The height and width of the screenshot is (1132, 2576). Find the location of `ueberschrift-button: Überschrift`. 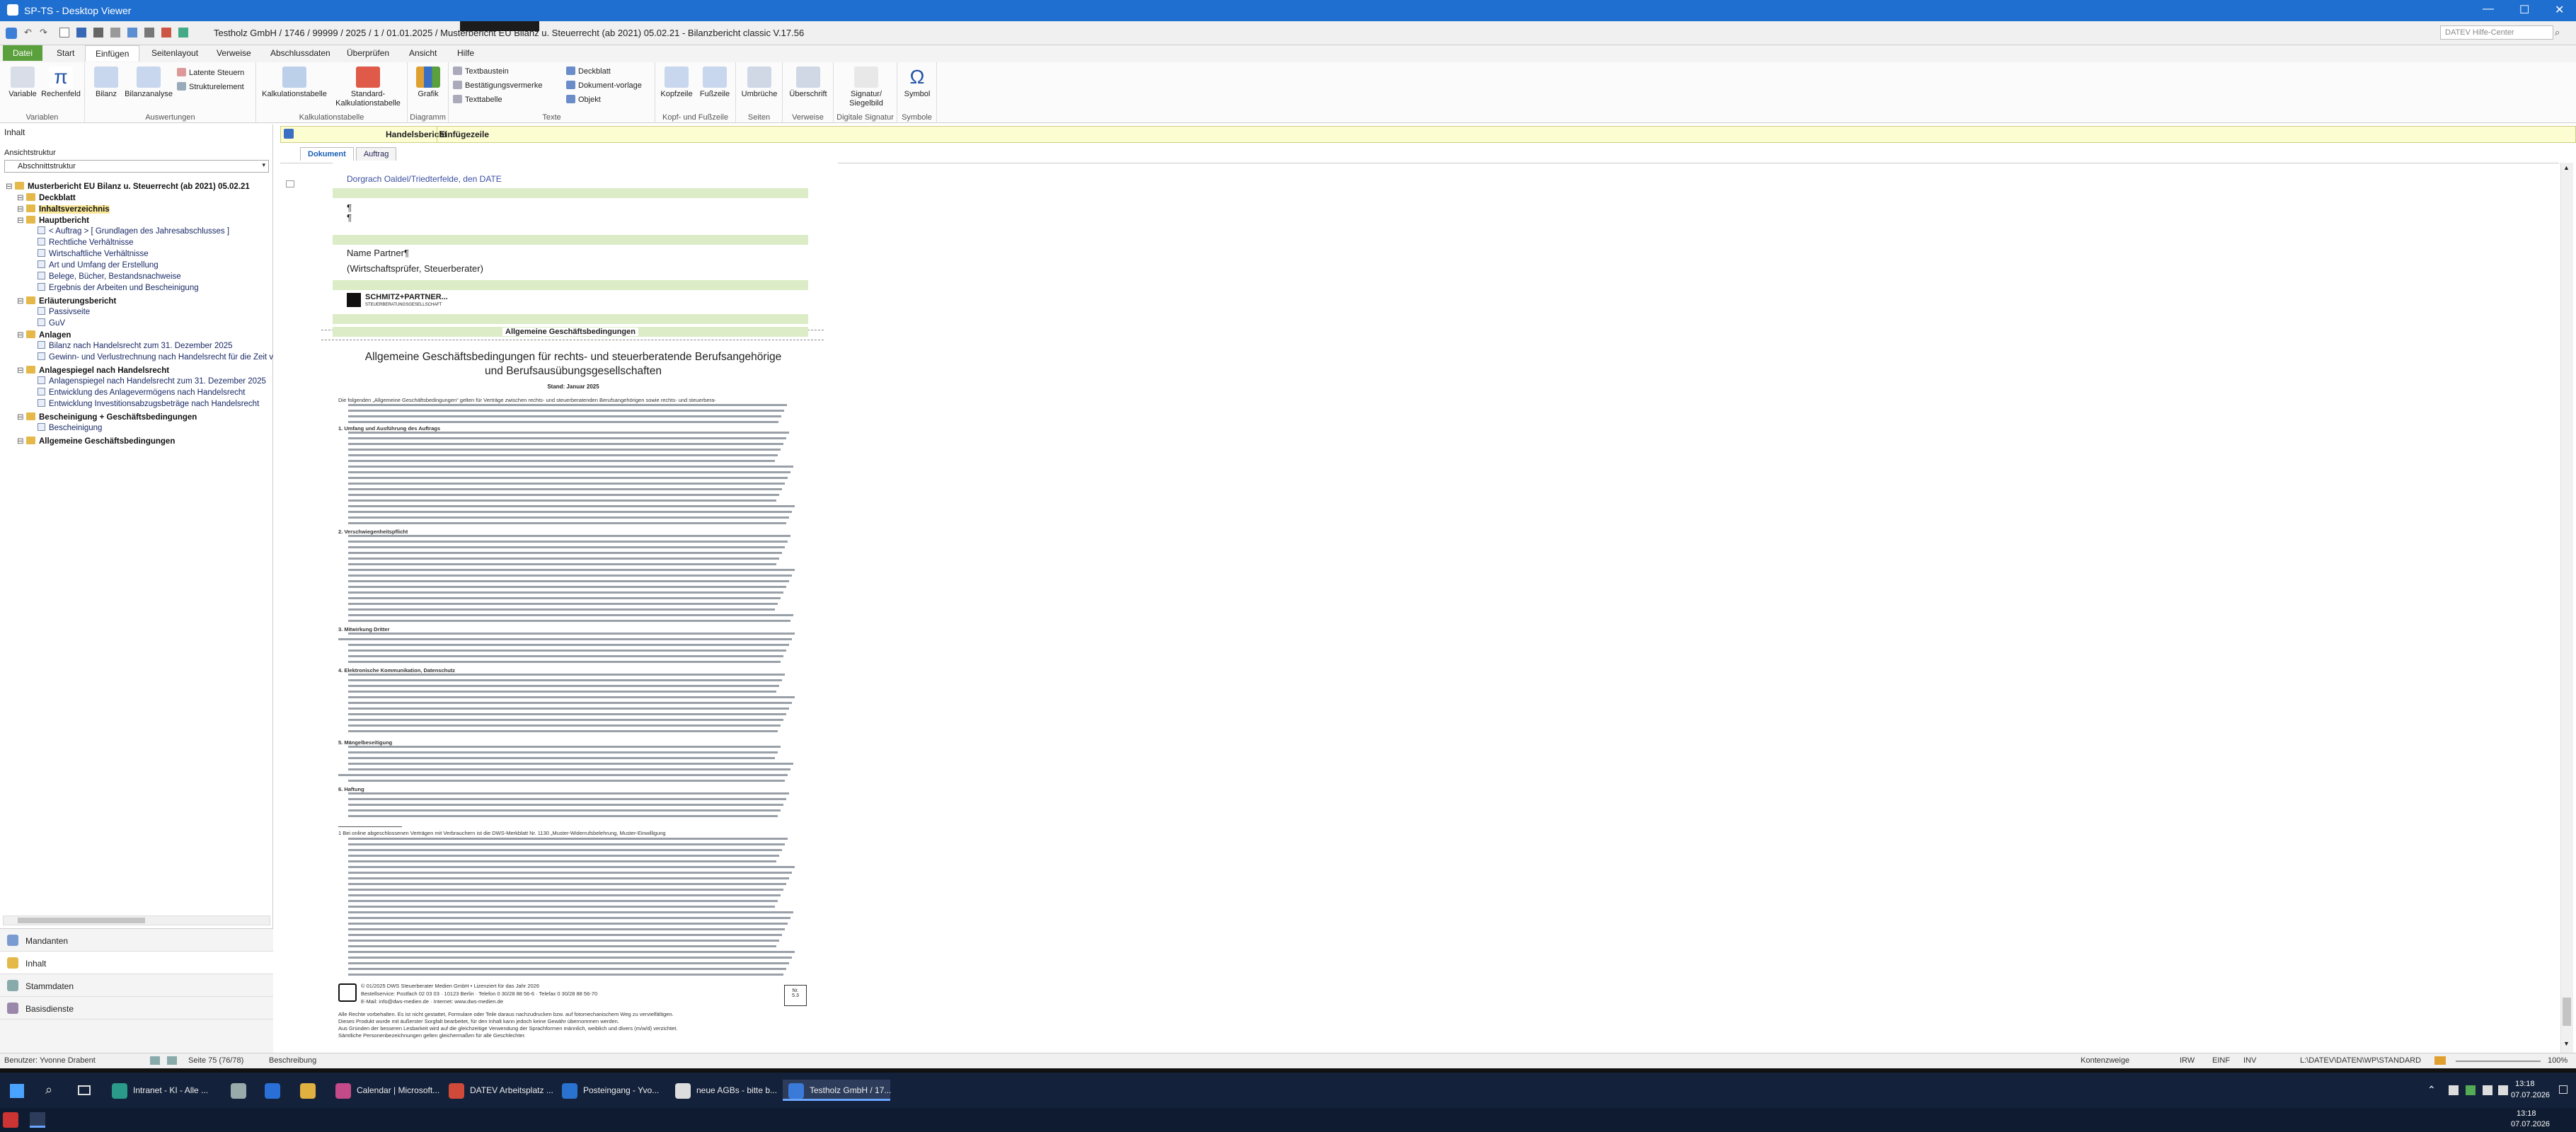

ueberschrift-button: Überschrift is located at coordinates (808, 83).